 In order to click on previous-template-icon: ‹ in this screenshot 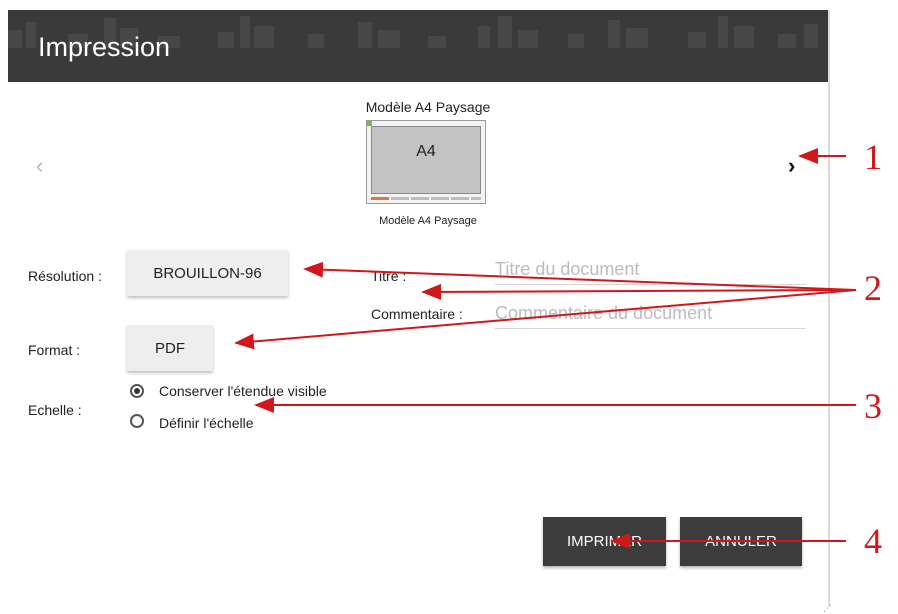, I will do `click(39, 166)`.